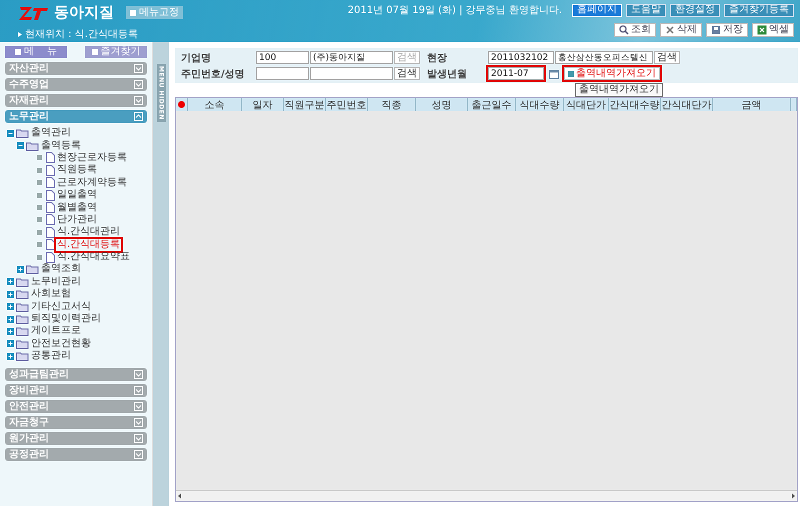  I want to click on tree-item: 출역관리, so click(51, 133).